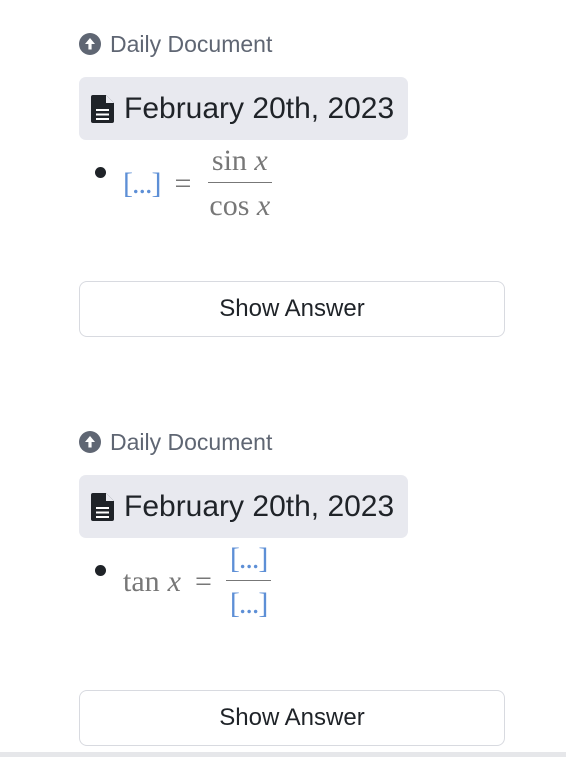 Image resolution: width=566 pixels, height=757 pixels. What do you see at coordinates (229, 160) in the screenshot?
I see `numerator-function: sin` at bounding box center [229, 160].